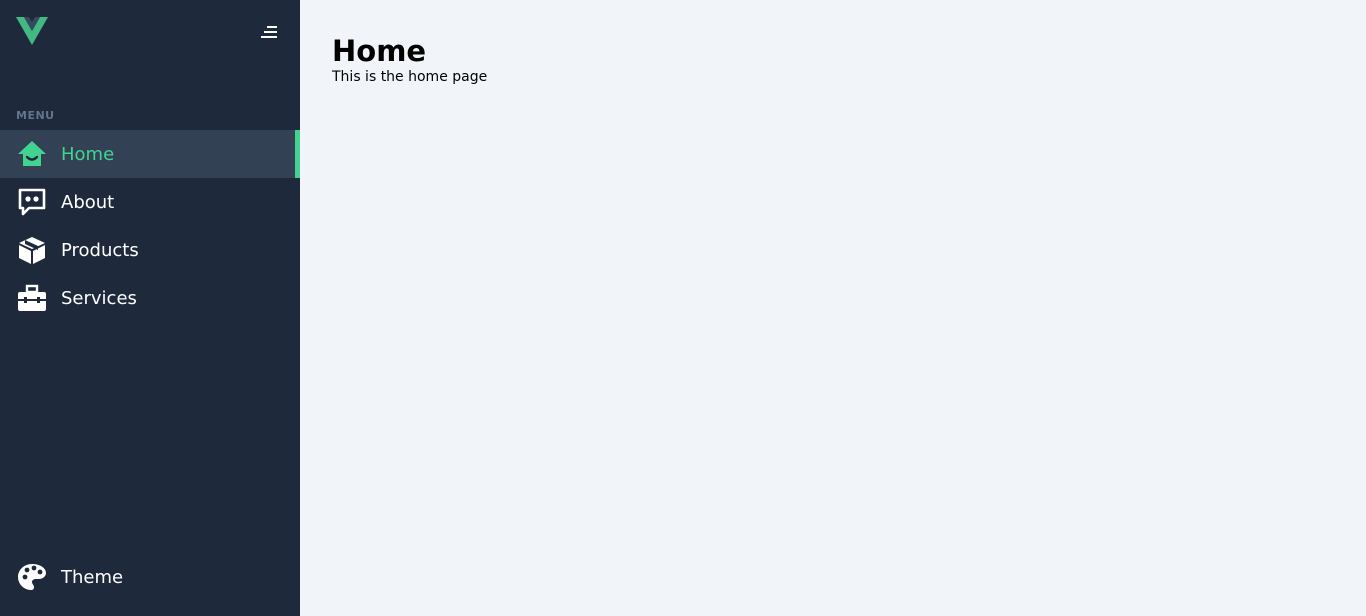  I want to click on sidebar-nav: Home About Products Services, so click(150, 226).